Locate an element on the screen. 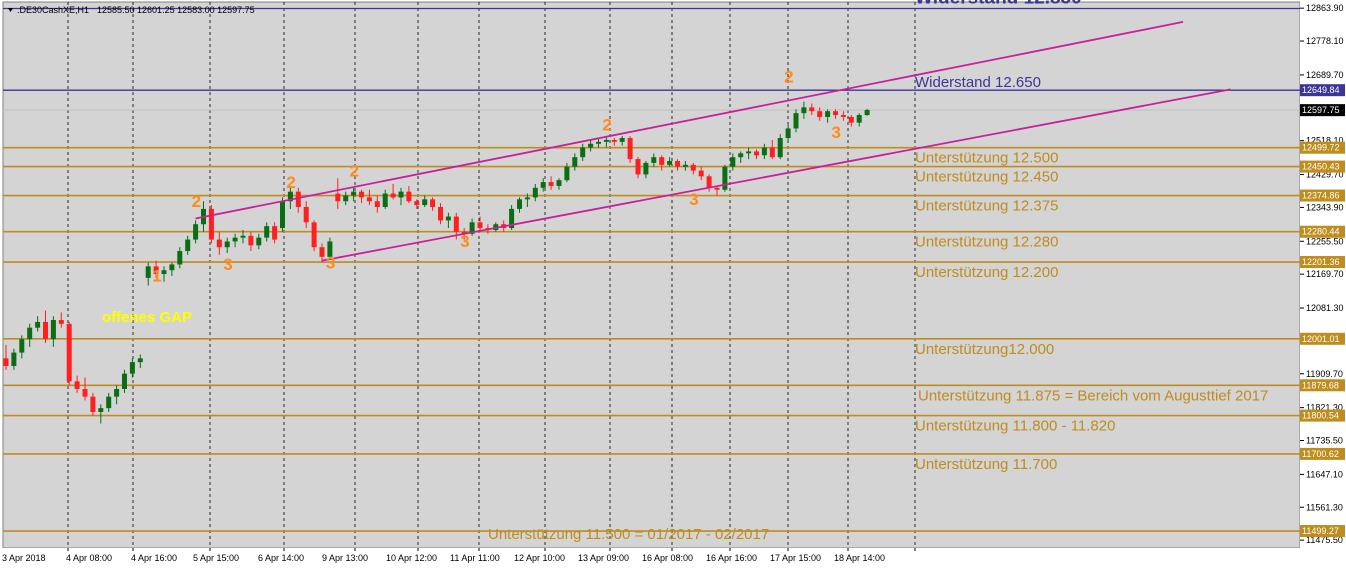 This screenshot has width=1346, height=569. wave-label: 1 is located at coordinates (156, 276).